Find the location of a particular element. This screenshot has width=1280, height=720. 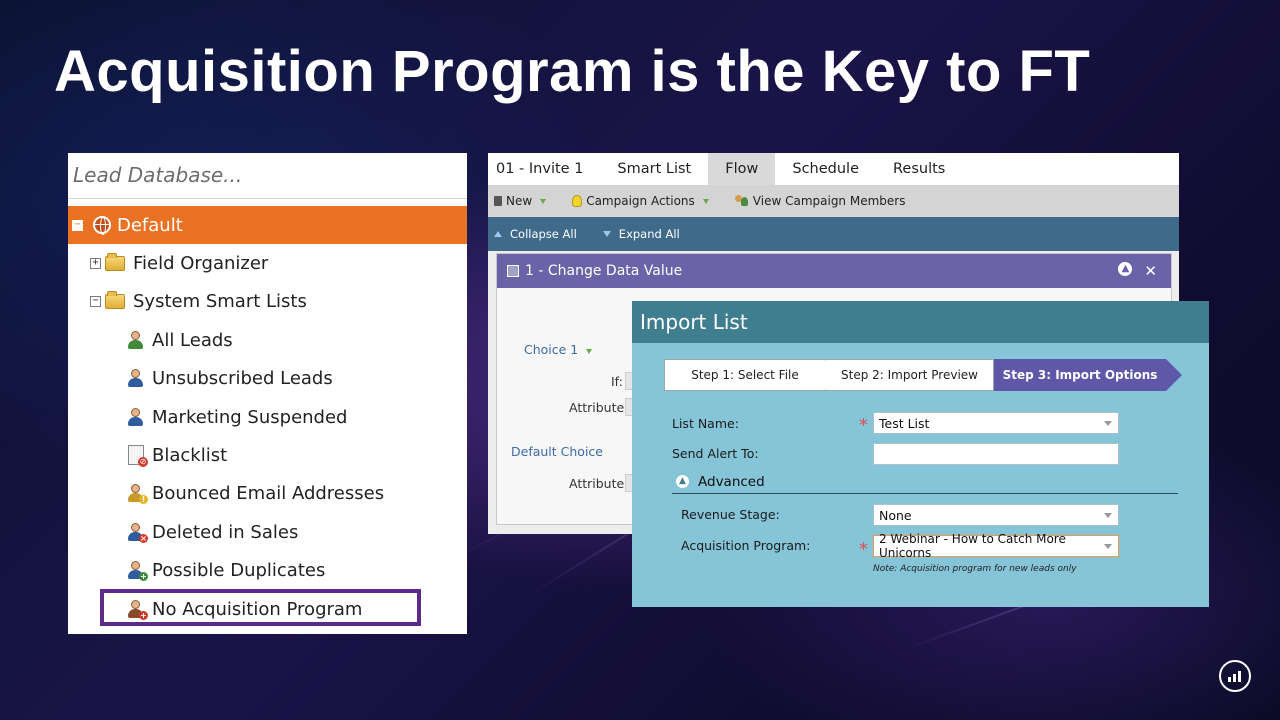

tree-item-possible-duplicates: + Possible Duplicates is located at coordinates (225, 570).